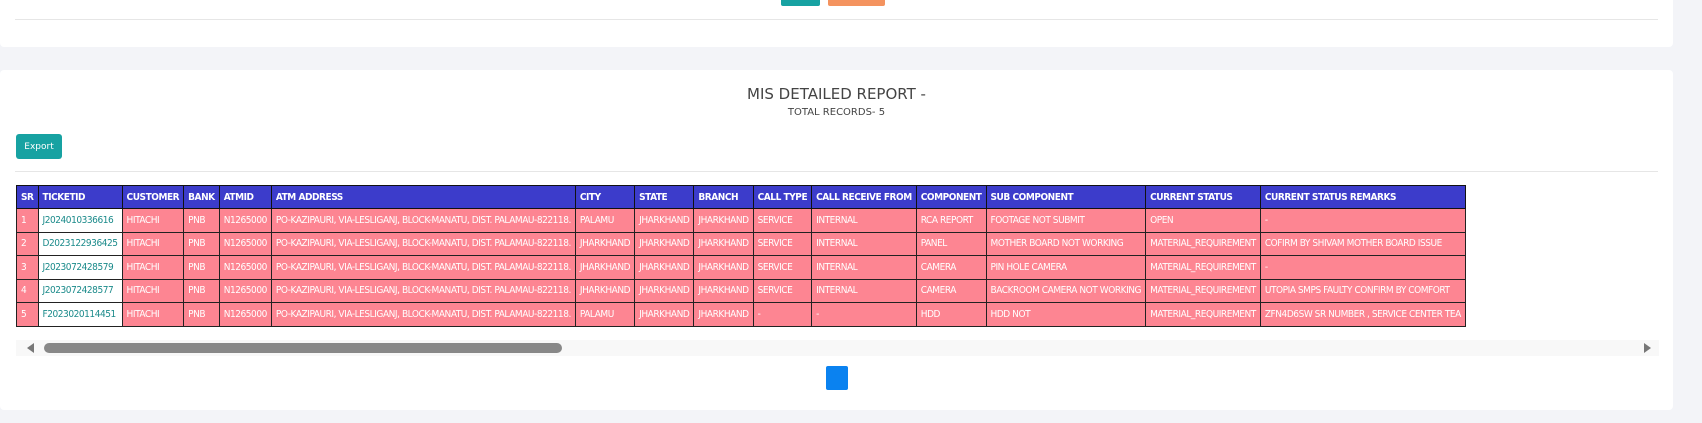  I want to click on table-cell: MOTHER BOARD NOT WORKING, so click(1066, 243).